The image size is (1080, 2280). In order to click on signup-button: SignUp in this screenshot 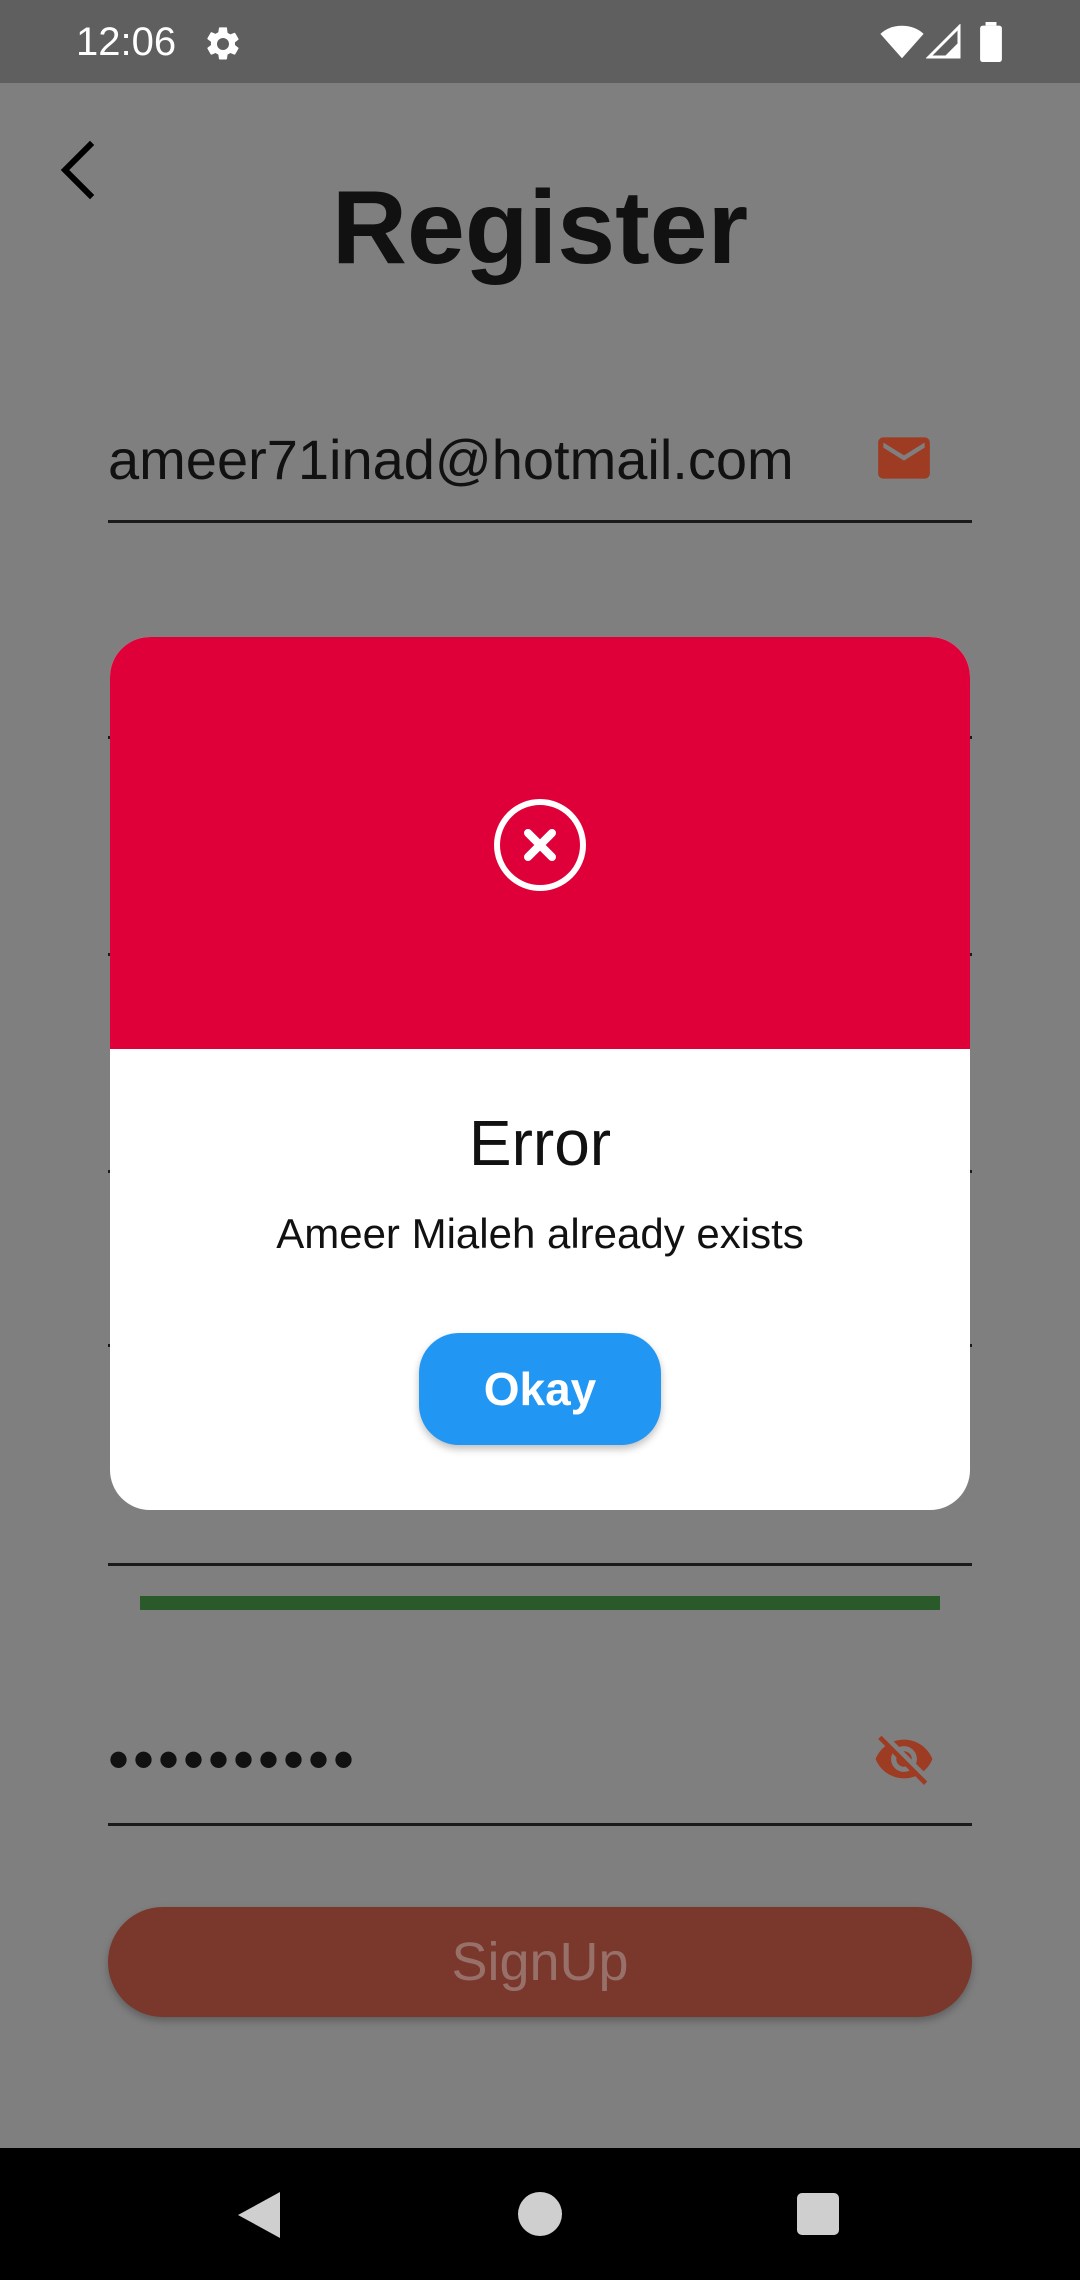, I will do `click(540, 1962)`.